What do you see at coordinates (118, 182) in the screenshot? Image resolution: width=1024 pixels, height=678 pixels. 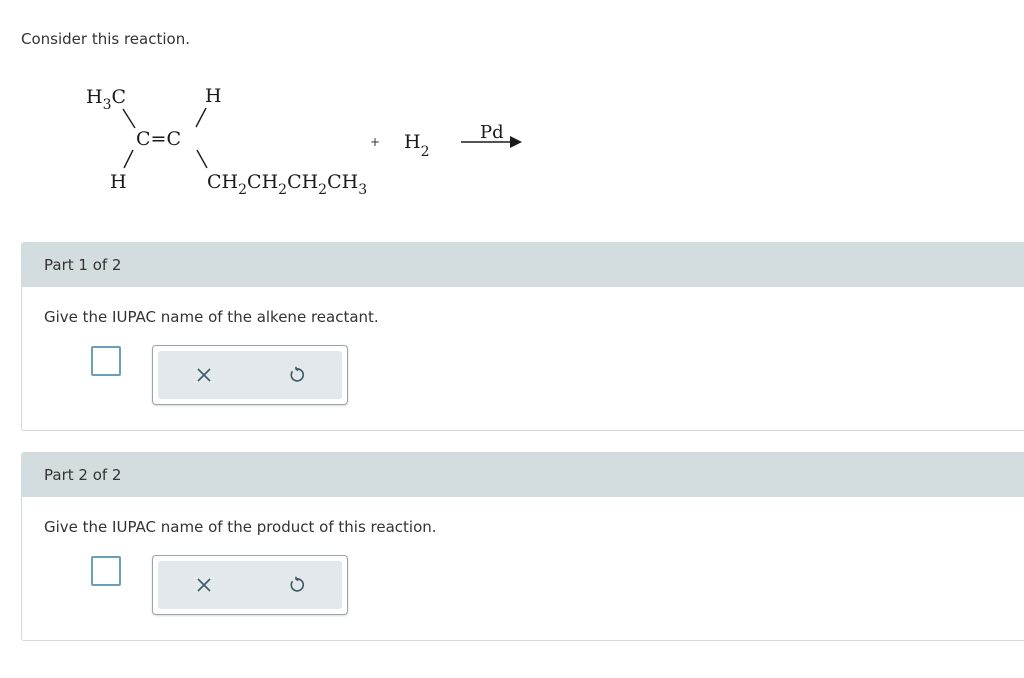 I see `alkene-bottom-left-h: H` at bounding box center [118, 182].